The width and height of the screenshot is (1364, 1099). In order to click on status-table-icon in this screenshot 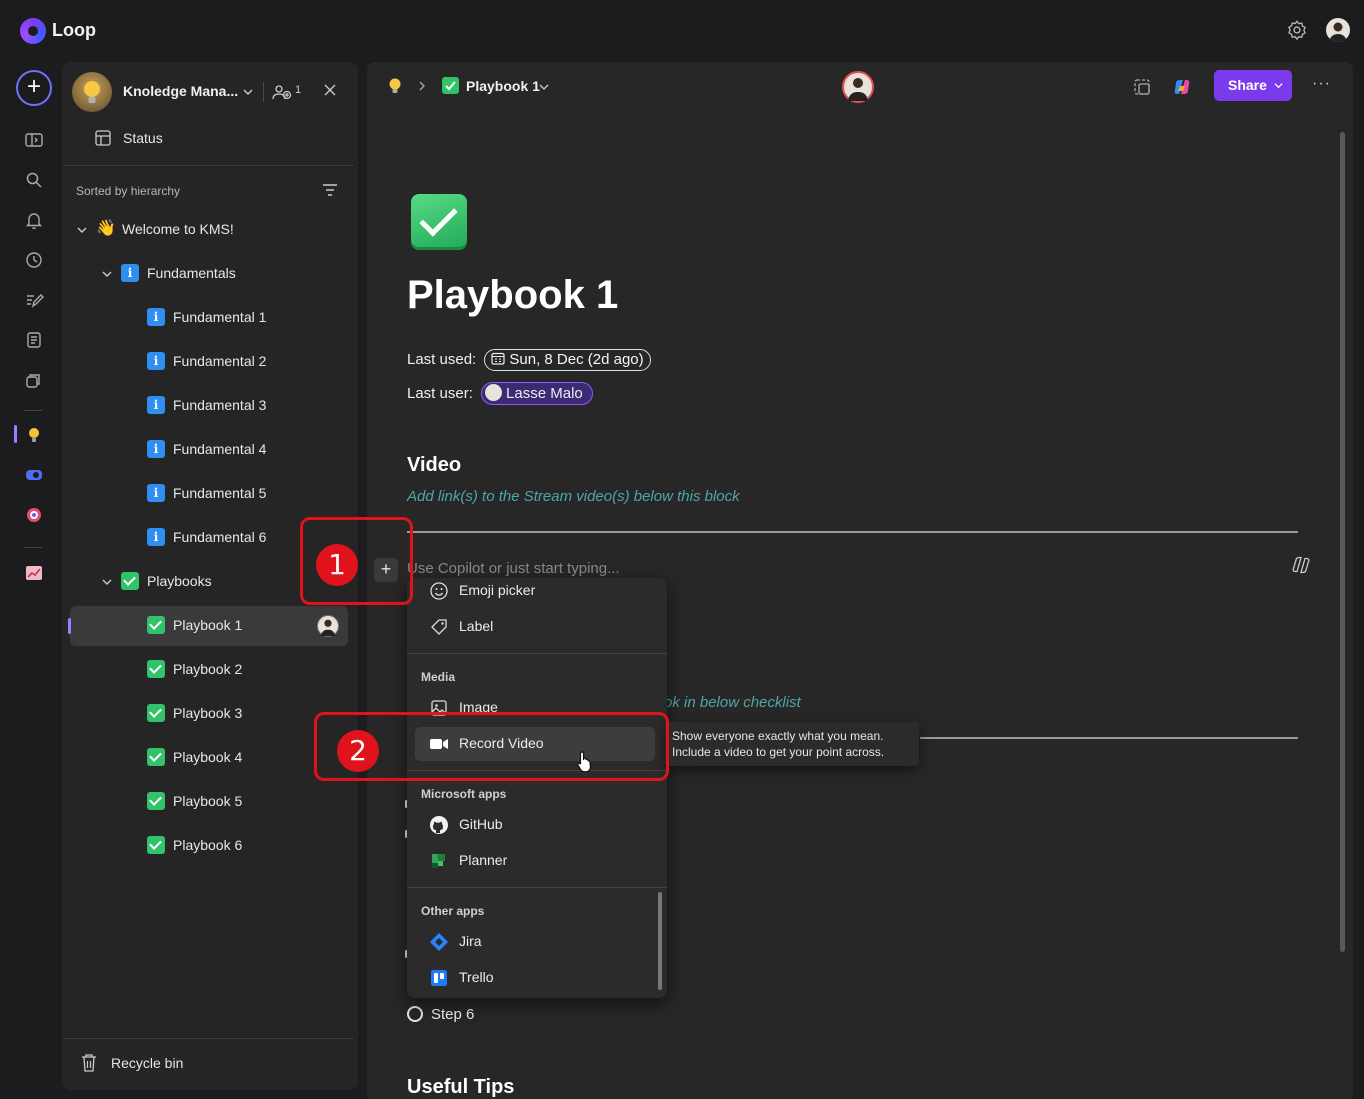, I will do `click(103, 138)`.